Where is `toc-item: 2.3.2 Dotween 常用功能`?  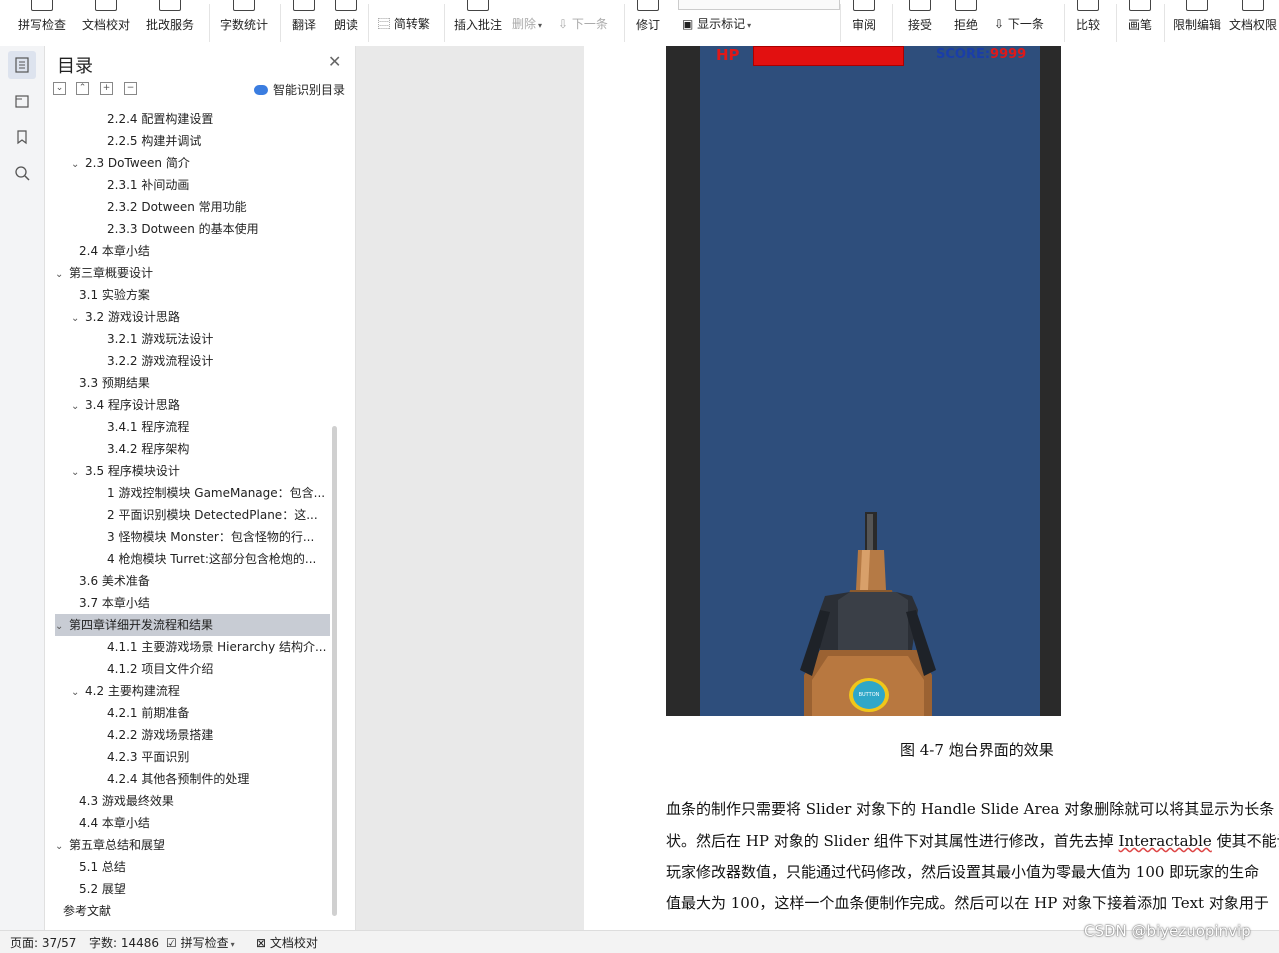 toc-item: 2.3.2 Dotween 常用功能 is located at coordinates (192, 207).